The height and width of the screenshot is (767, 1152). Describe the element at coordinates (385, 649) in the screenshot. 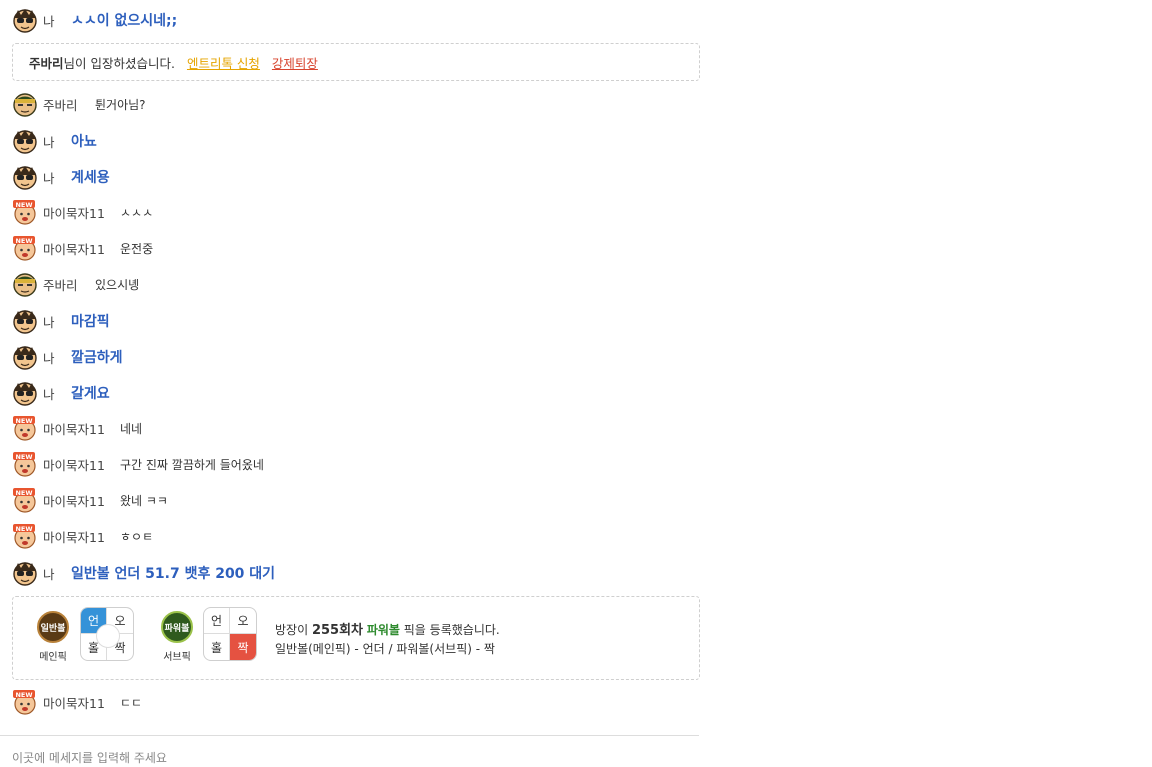

I see `pick-summary: 일반볼(메인픽) - 언더 / 파워볼(서브픽) - 짝` at that location.